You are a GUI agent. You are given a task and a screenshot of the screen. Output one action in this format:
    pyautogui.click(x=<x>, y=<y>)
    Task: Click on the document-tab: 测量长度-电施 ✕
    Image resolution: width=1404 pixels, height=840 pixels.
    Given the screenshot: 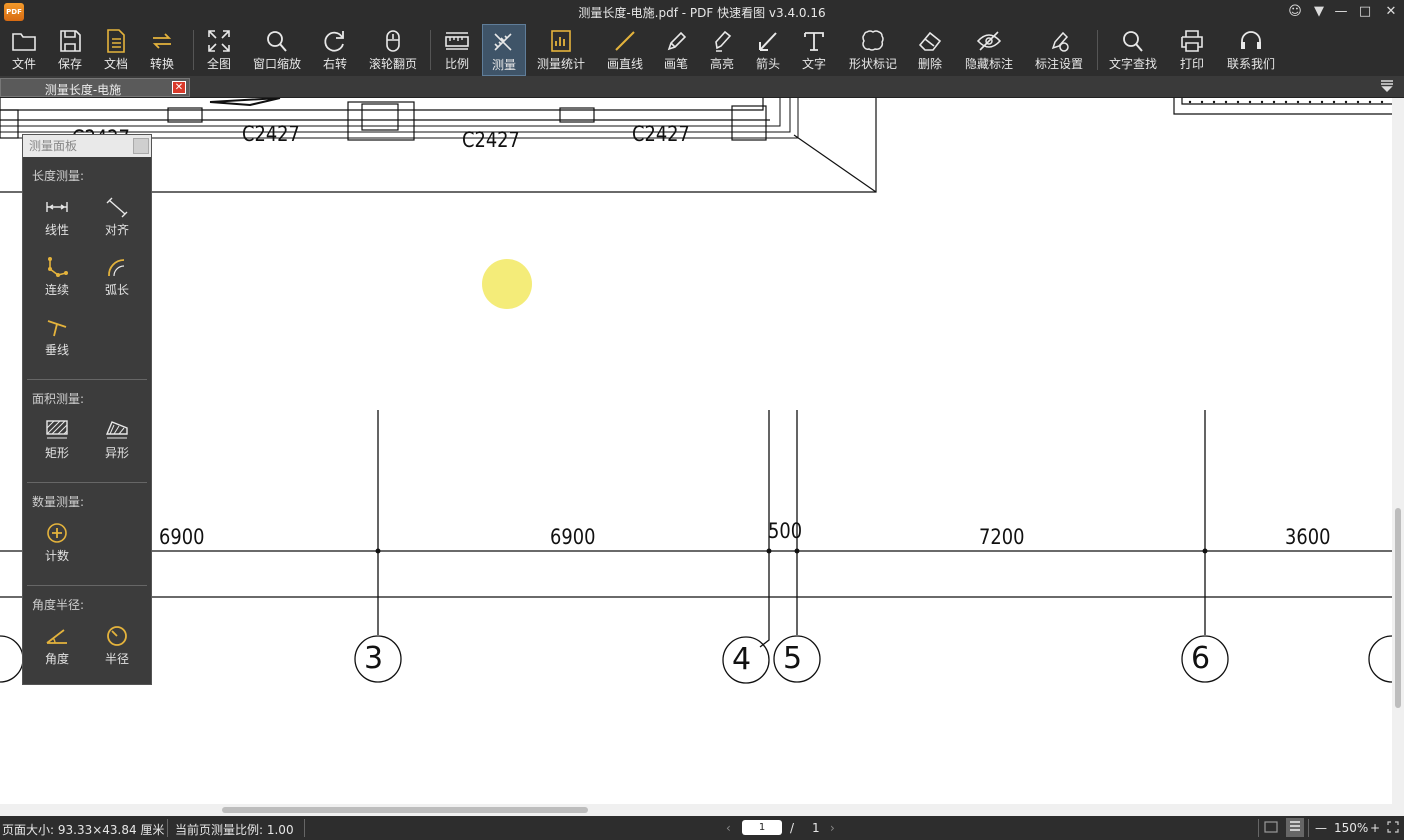 What is the action you would take?
    pyautogui.click(x=95, y=87)
    